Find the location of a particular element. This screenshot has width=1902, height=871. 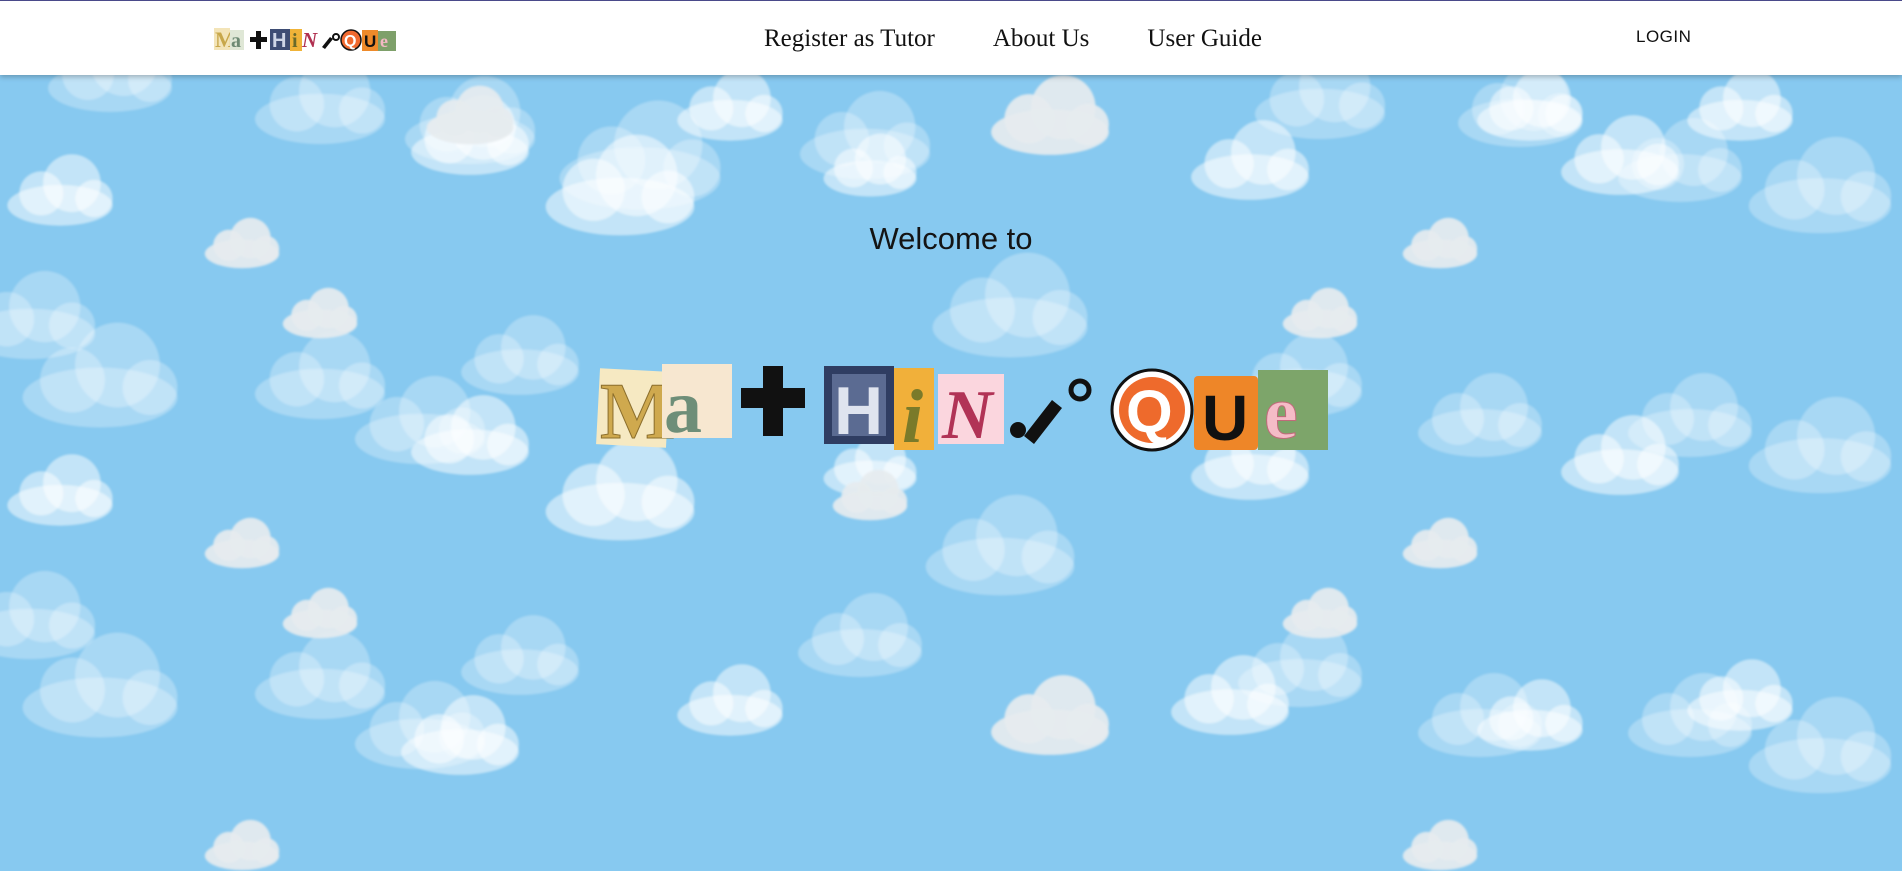

brand-logo: M a H i N Q U e is located at coordinates (306, 39).